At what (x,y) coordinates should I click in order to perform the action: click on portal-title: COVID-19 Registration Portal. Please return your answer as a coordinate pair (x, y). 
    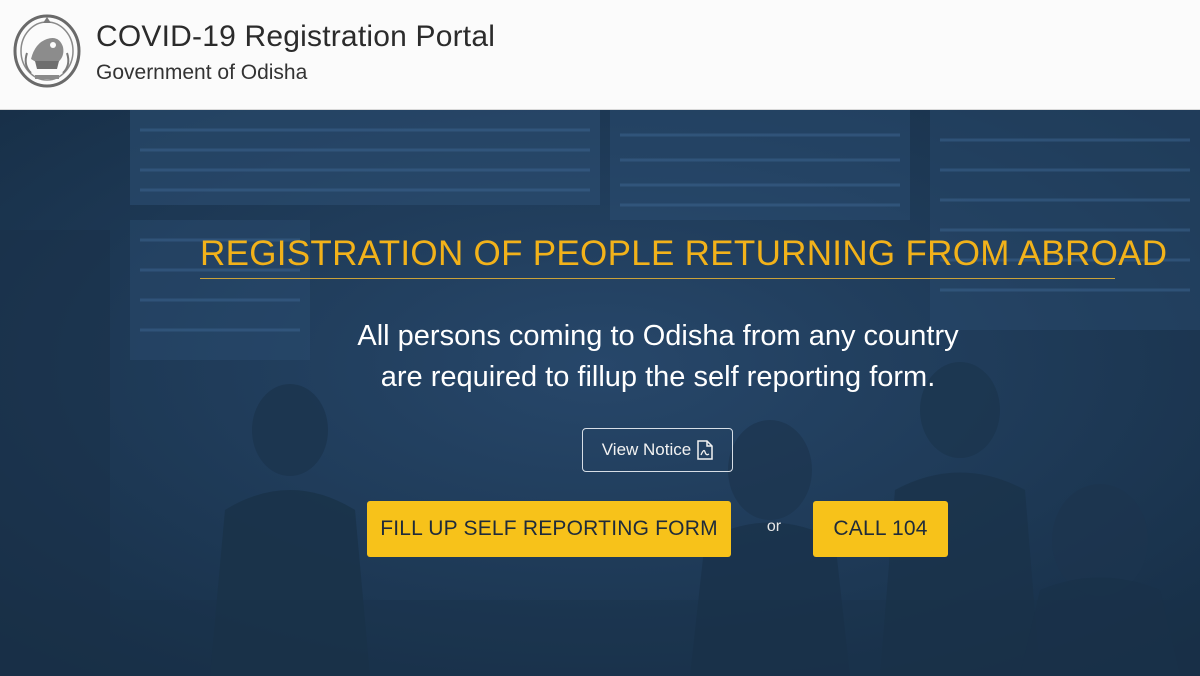
    Looking at the image, I should click on (296, 36).